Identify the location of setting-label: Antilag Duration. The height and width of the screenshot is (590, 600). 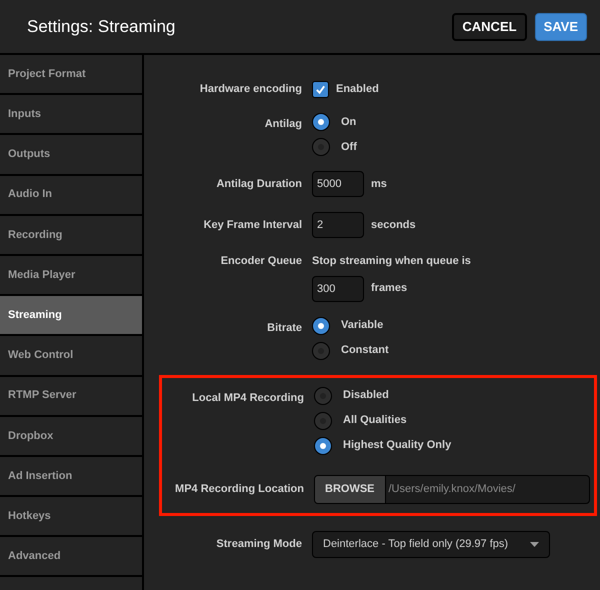
(259, 184).